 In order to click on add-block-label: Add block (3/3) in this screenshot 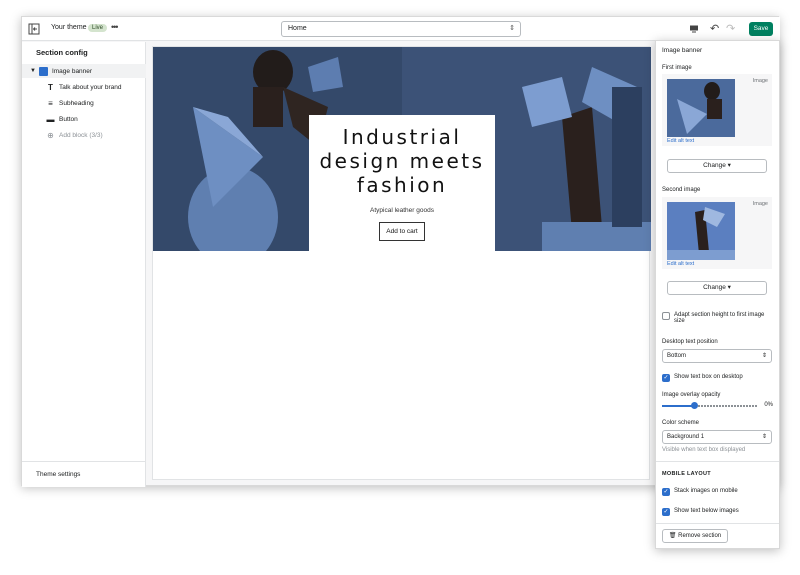, I will do `click(81, 135)`.